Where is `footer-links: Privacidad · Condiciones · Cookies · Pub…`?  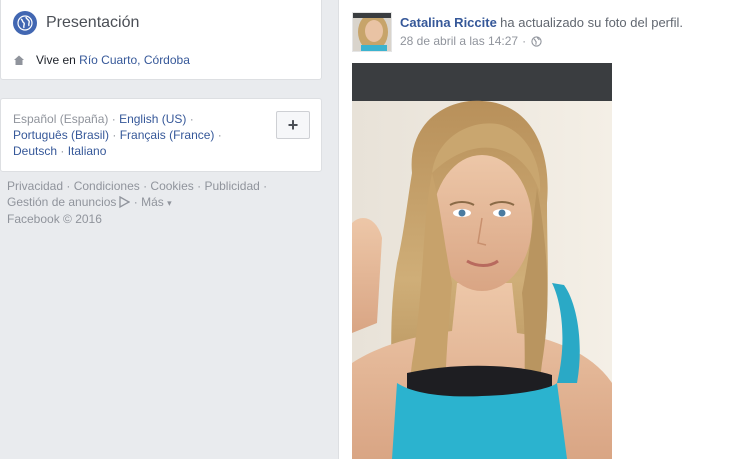
footer-links: Privacidad · Condiciones · Cookies · Pub… is located at coordinates (137, 202).